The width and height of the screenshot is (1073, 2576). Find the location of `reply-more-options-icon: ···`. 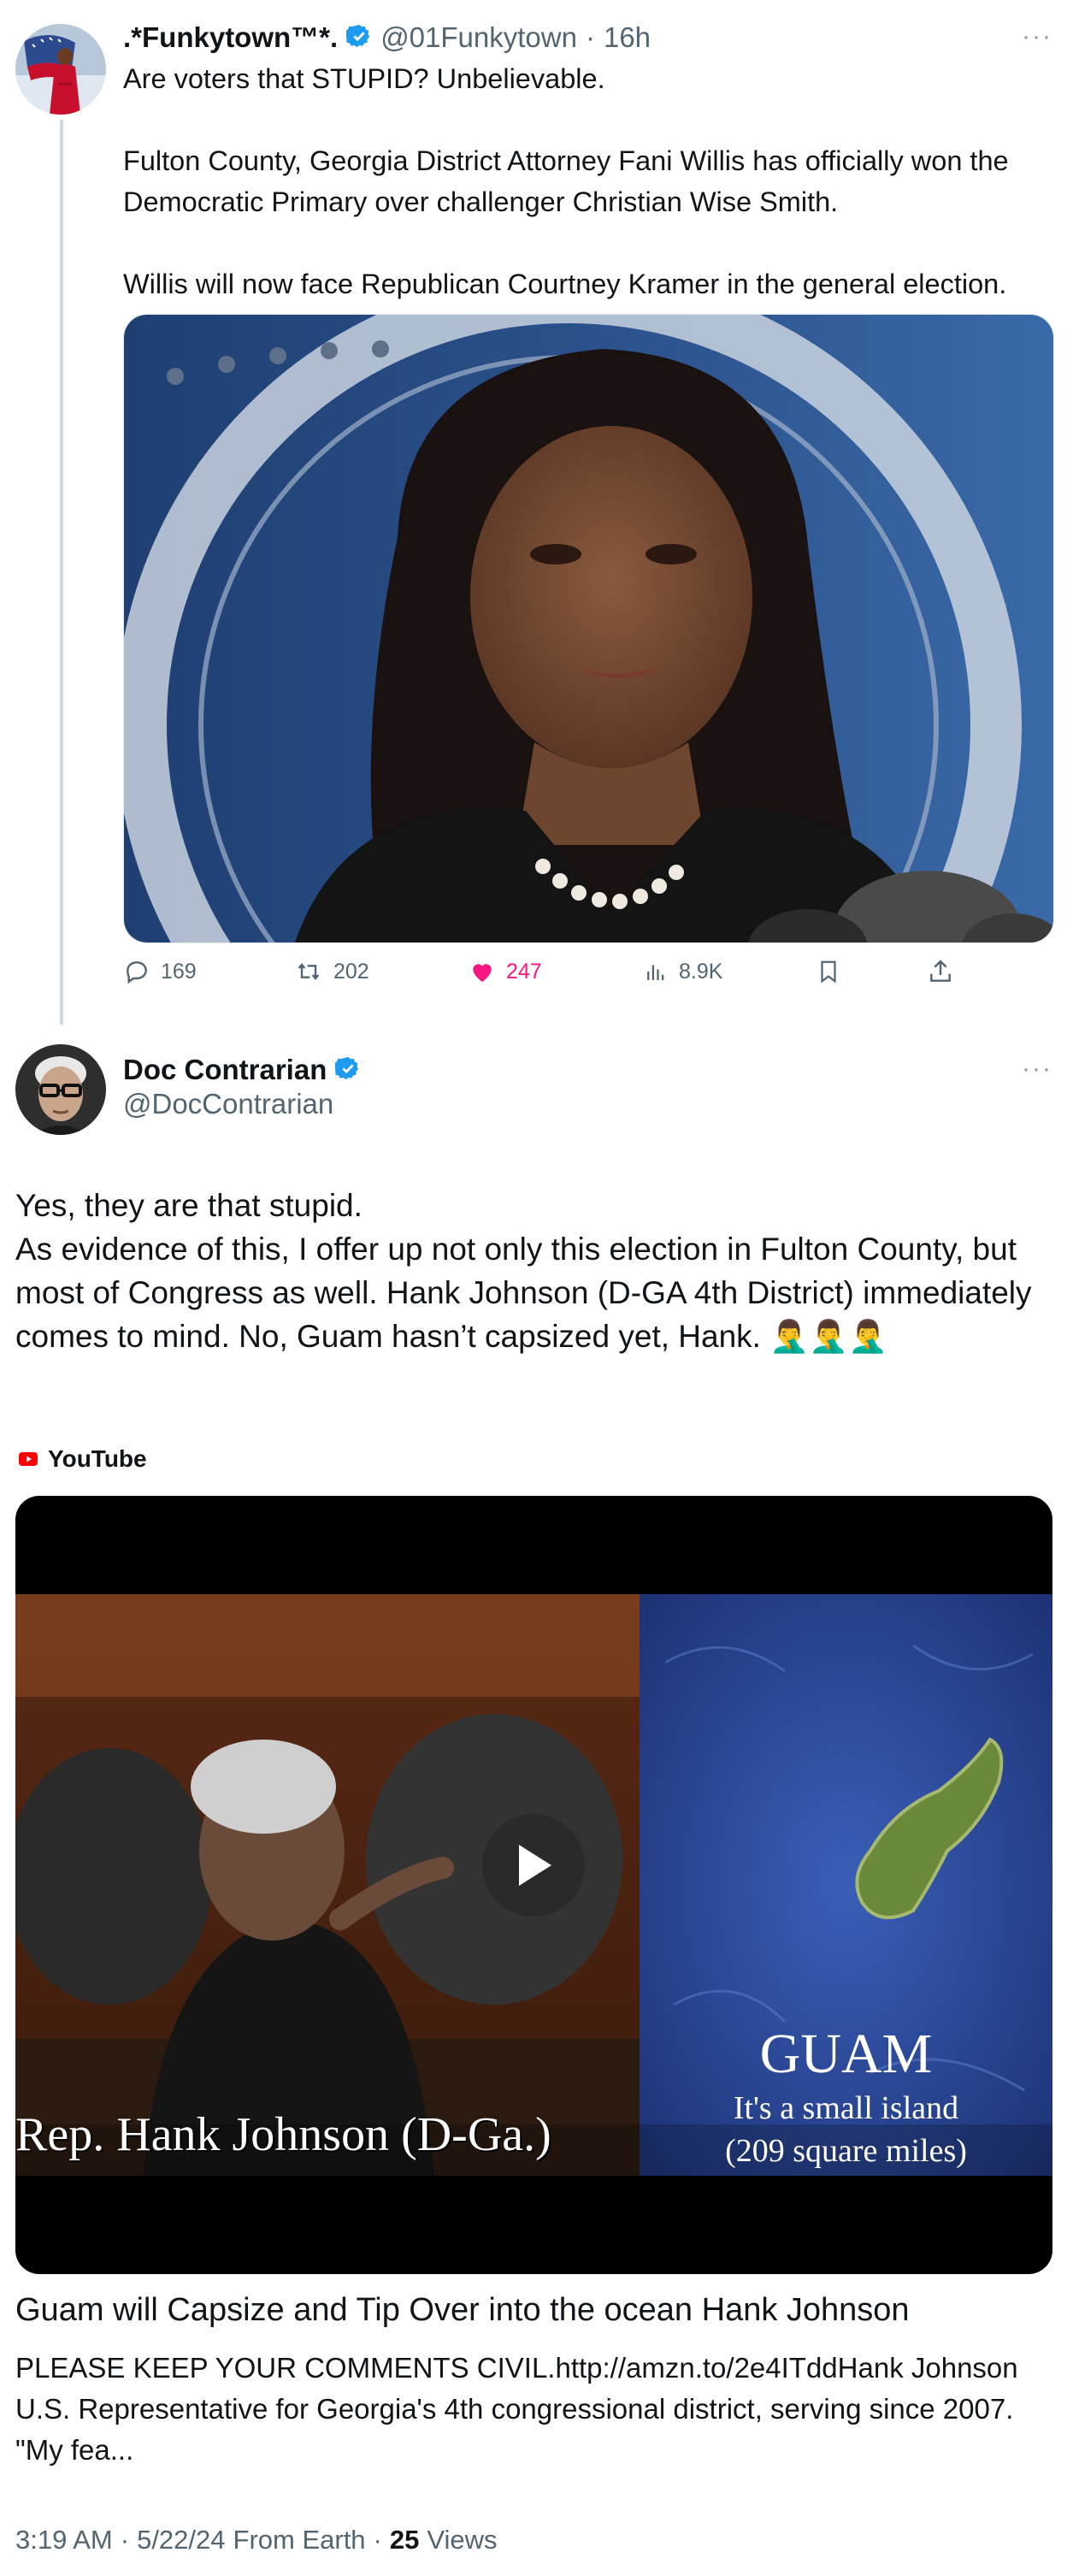

reply-more-options-icon: ··· is located at coordinates (1037, 1069).